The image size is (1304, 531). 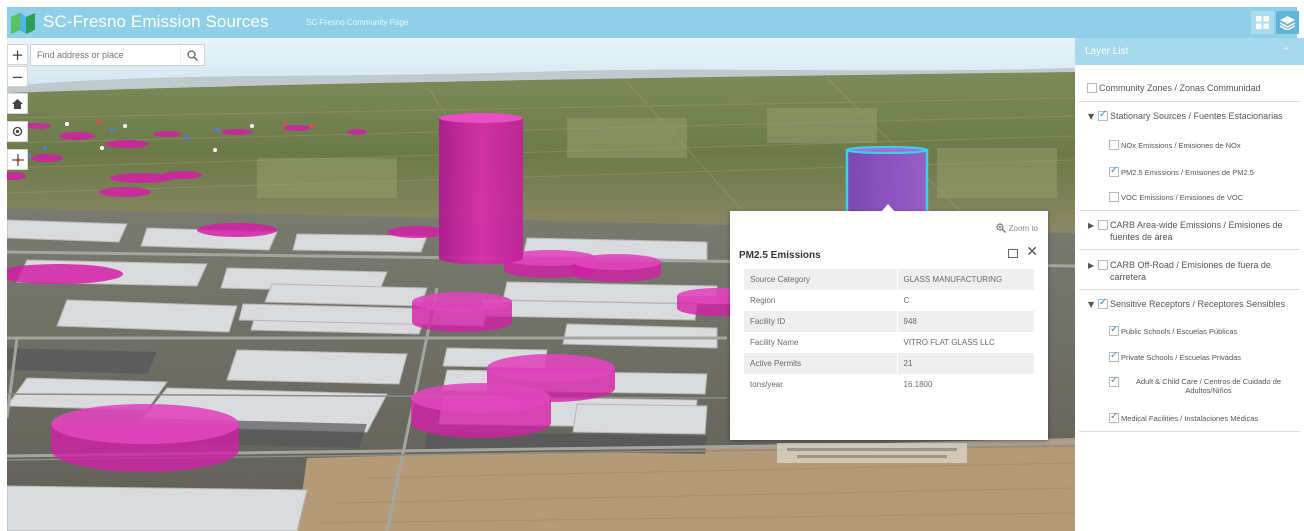 I want to click on maximize-icon, so click(x=1013, y=253).